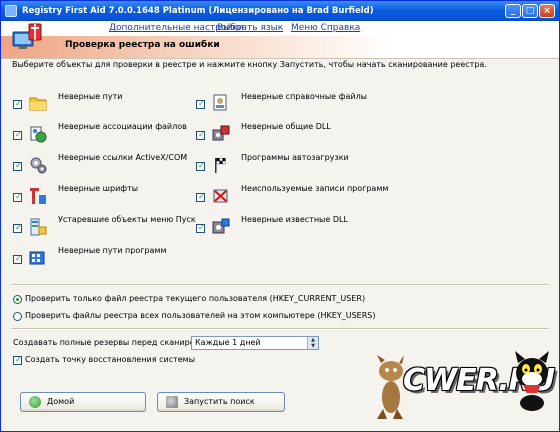 This screenshot has height=432, width=560. Describe the element at coordinates (127, 219) in the screenshot. I see `start-menu-label: Устаревшие объекты меню Пуск` at that location.